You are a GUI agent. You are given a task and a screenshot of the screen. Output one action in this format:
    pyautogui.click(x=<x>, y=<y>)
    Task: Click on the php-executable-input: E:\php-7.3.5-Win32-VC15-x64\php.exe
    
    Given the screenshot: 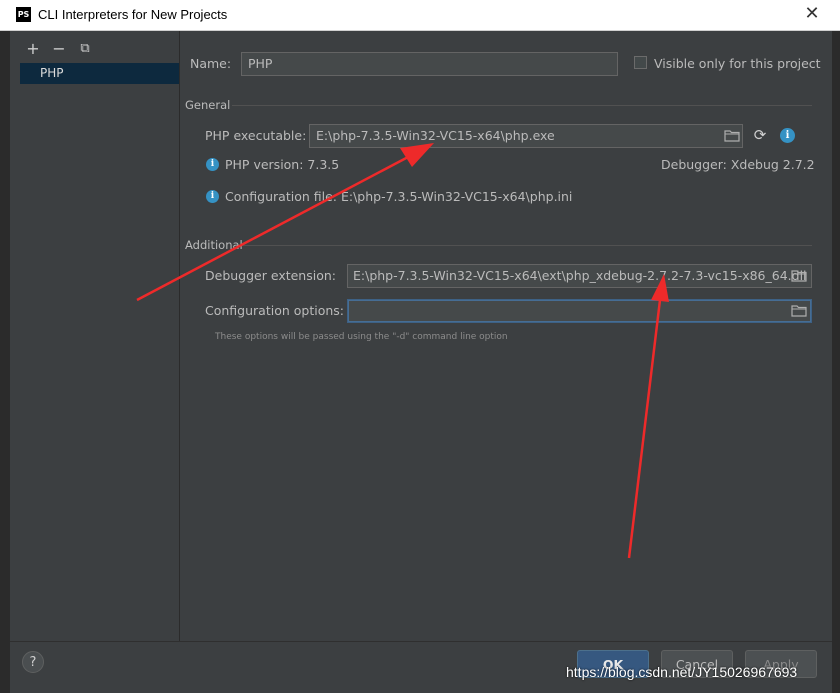 What is the action you would take?
    pyautogui.click(x=526, y=136)
    